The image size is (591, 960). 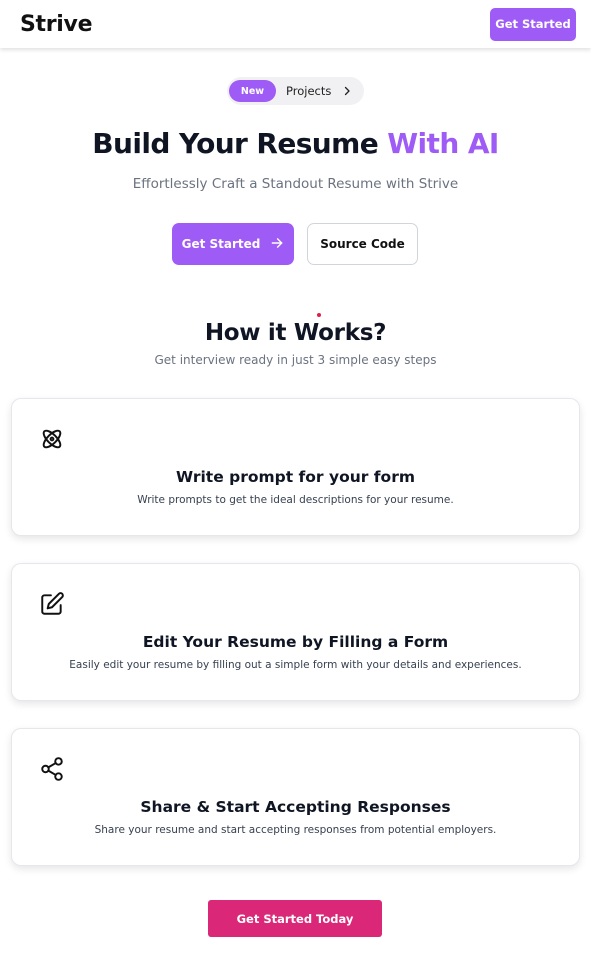 What do you see at coordinates (309, 91) in the screenshot?
I see `announcement-label: Projects` at bounding box center [309, 91].